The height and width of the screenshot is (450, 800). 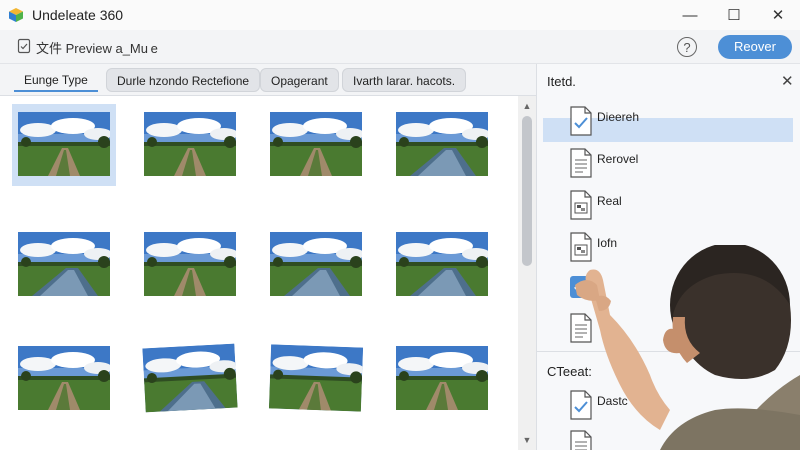 What do you see at coordinates (618, 159) in the screenshot?
I see `panel-item-label: Rerovel` at bounding box center [618, 159].